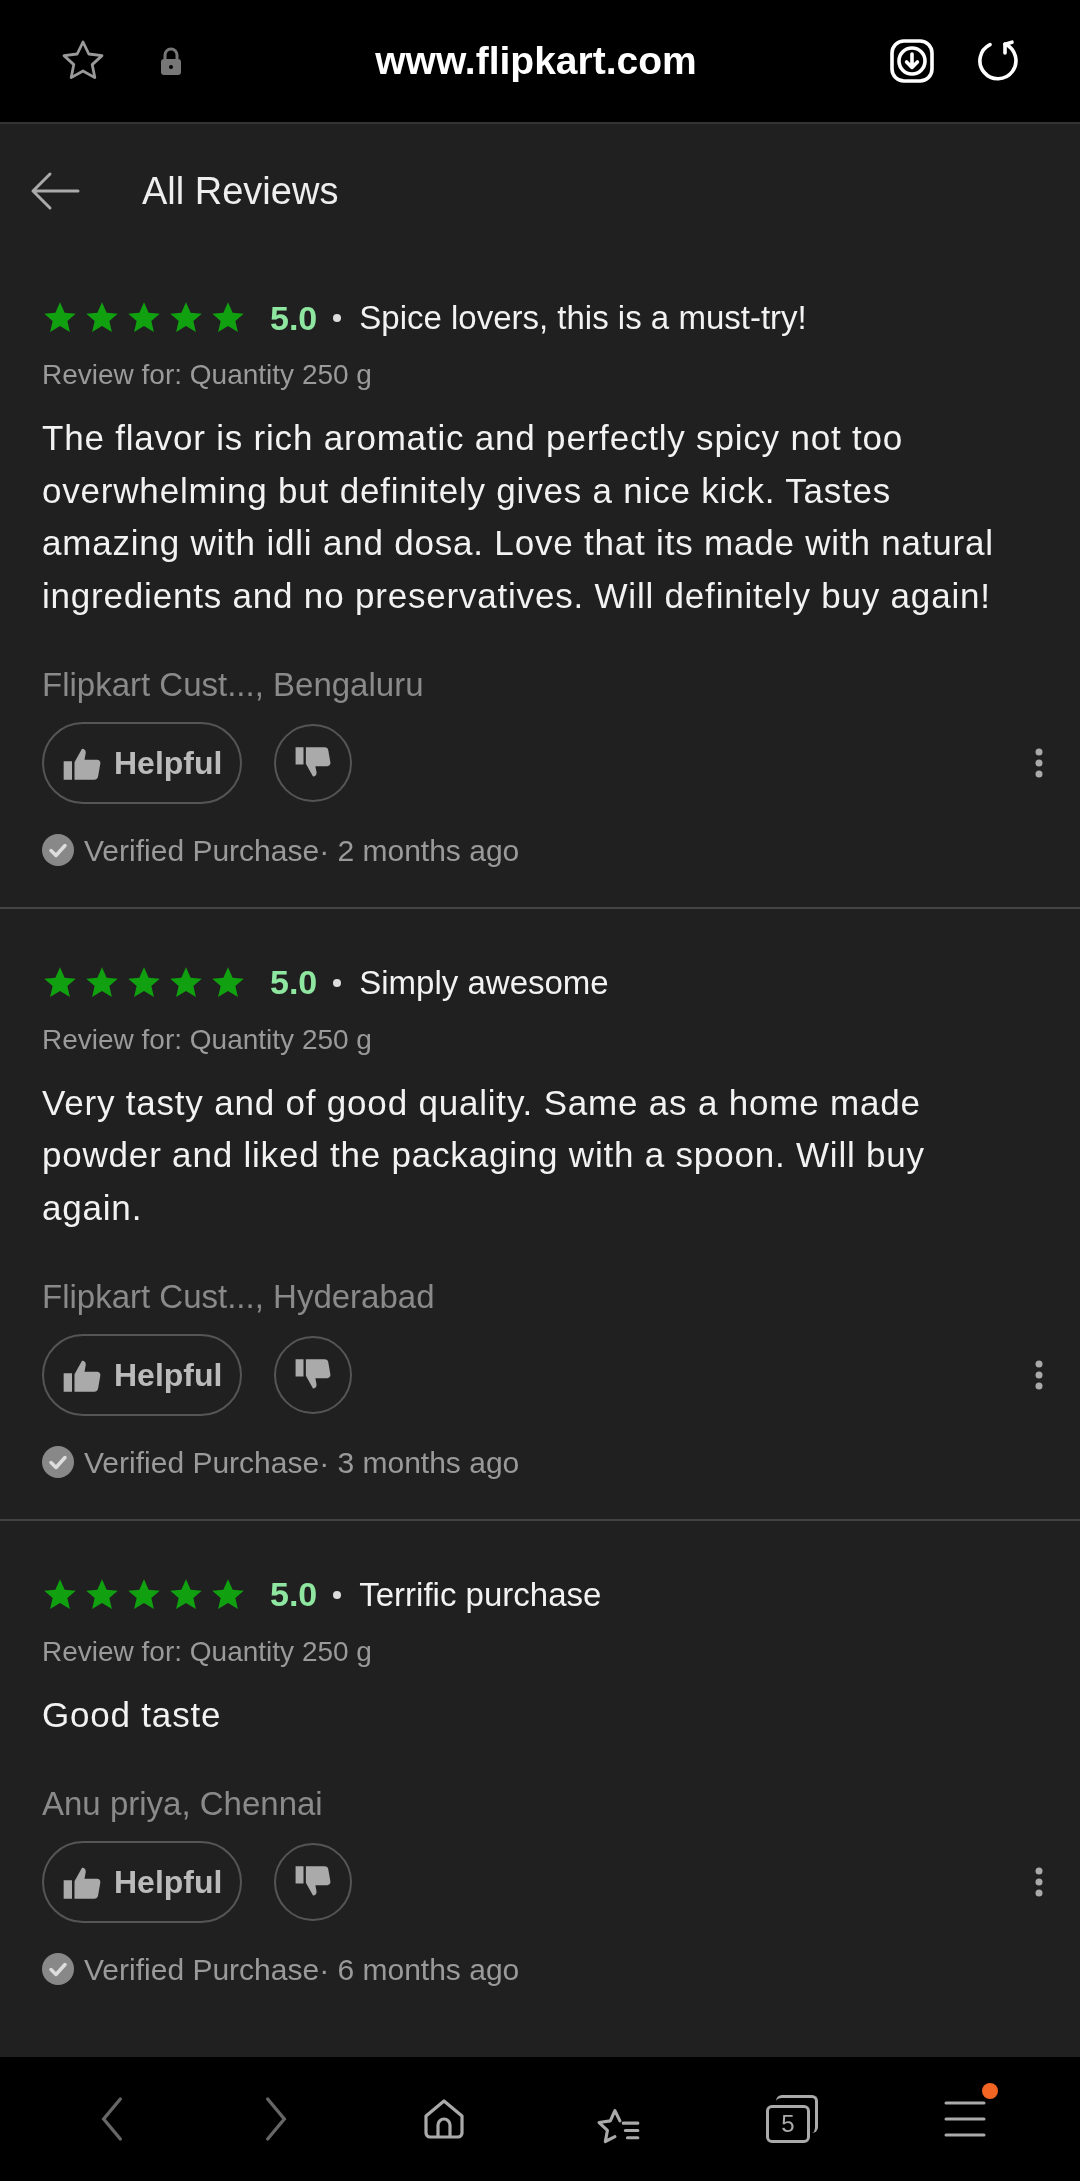  I want to click on verified-purchase-text: Verified Purchase· 2 months ago, so click(302, 850).